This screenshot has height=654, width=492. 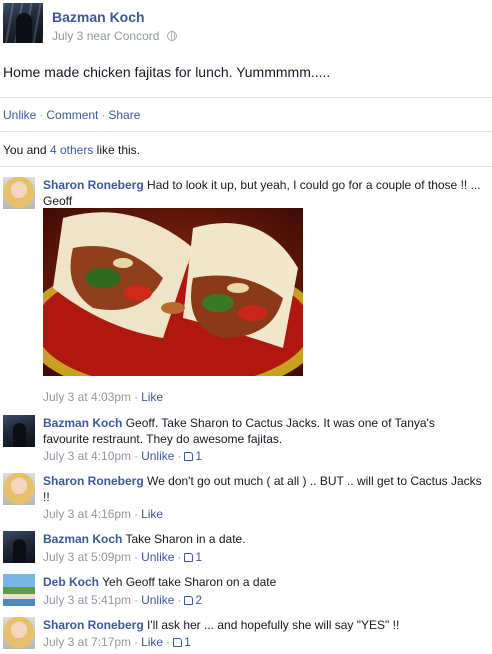 I want to click on likes-others-link: 4 others, so click(x=71, y=150).